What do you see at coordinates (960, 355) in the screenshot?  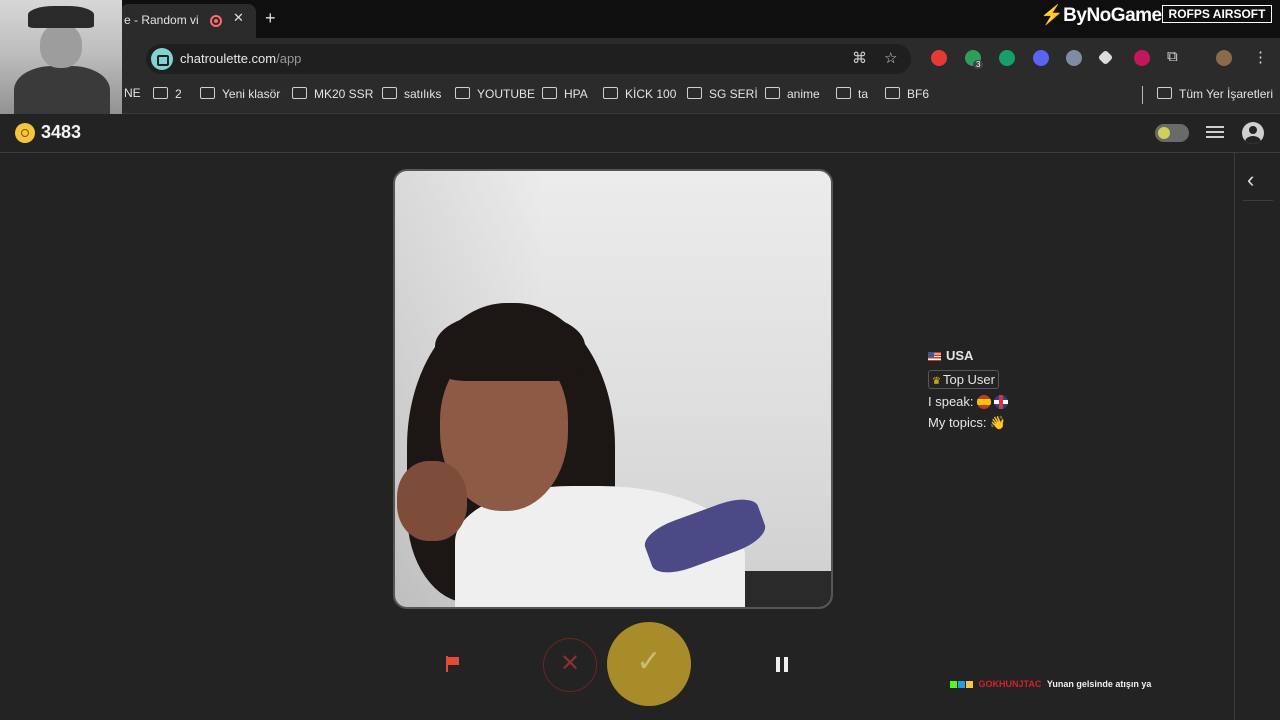 I see `country-label: USA` at bounding box center [960, 355].